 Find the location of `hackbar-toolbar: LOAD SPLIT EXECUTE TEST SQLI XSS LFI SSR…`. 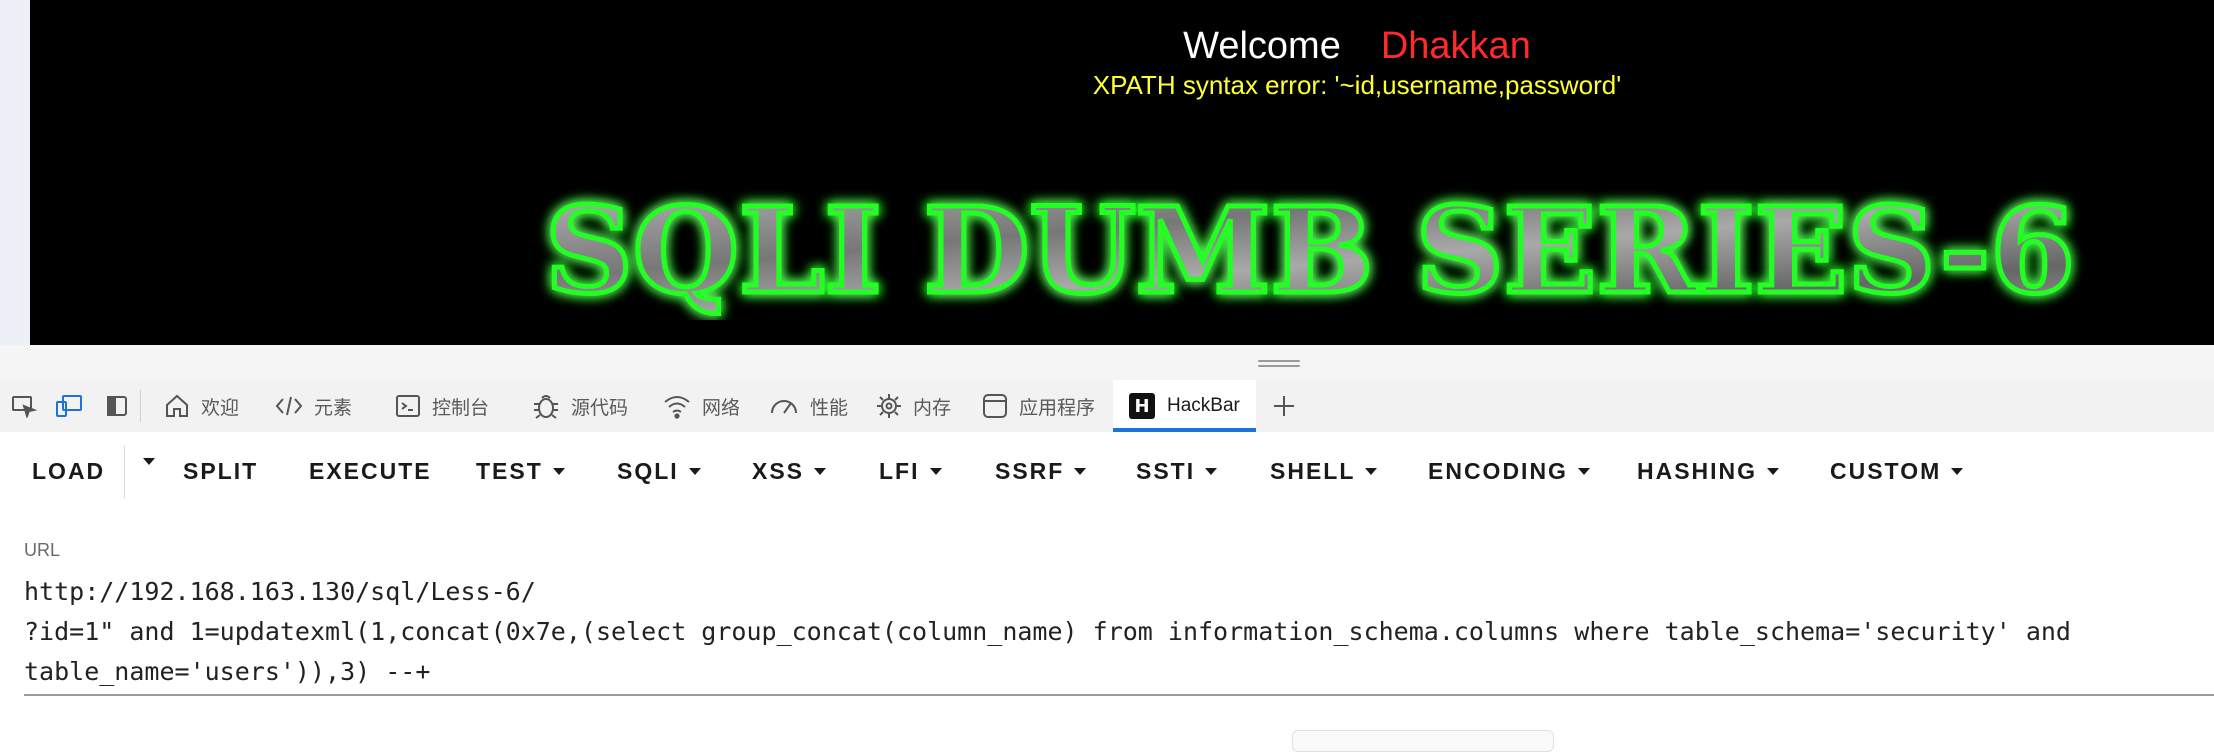

hackbar-toolbar: LOAD SPLIT EXECUTE TEST SQLI XSS LFI SSR… is located at coordinates (1107, 472).